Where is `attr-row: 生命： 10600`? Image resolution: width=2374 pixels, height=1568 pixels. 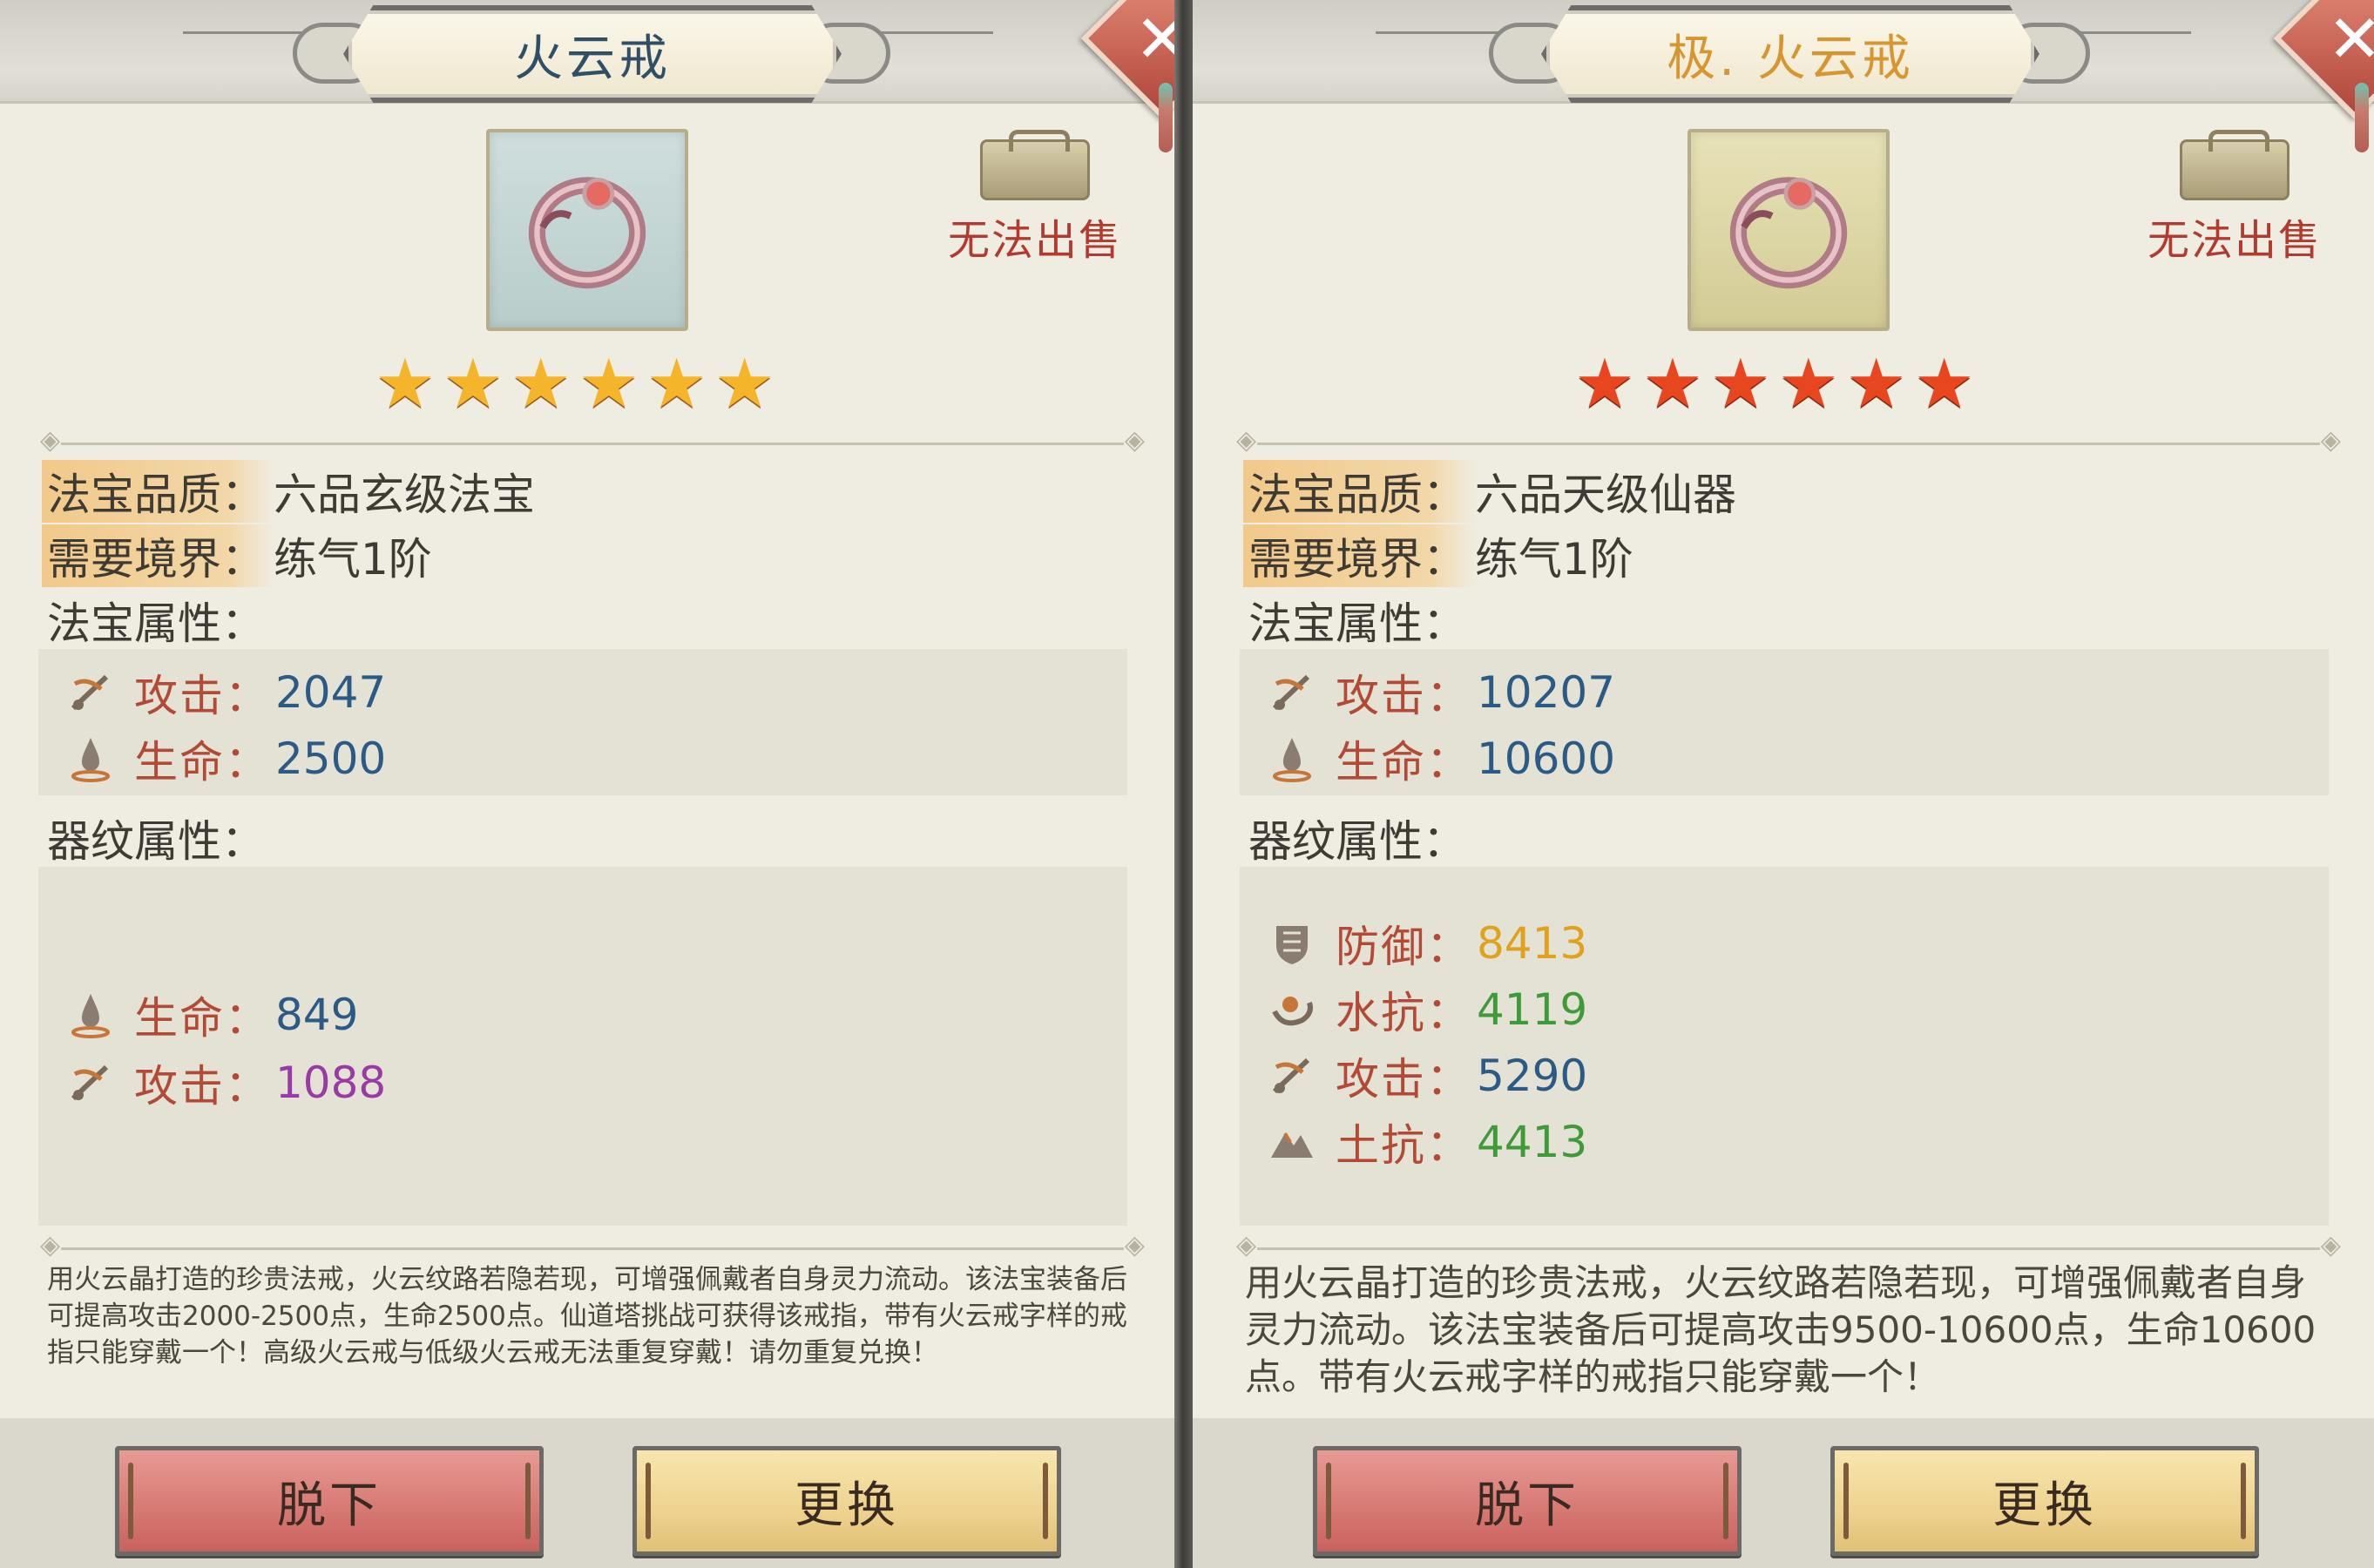 attr-row: 生命： 10600 is located at coordinates (1441, 758).